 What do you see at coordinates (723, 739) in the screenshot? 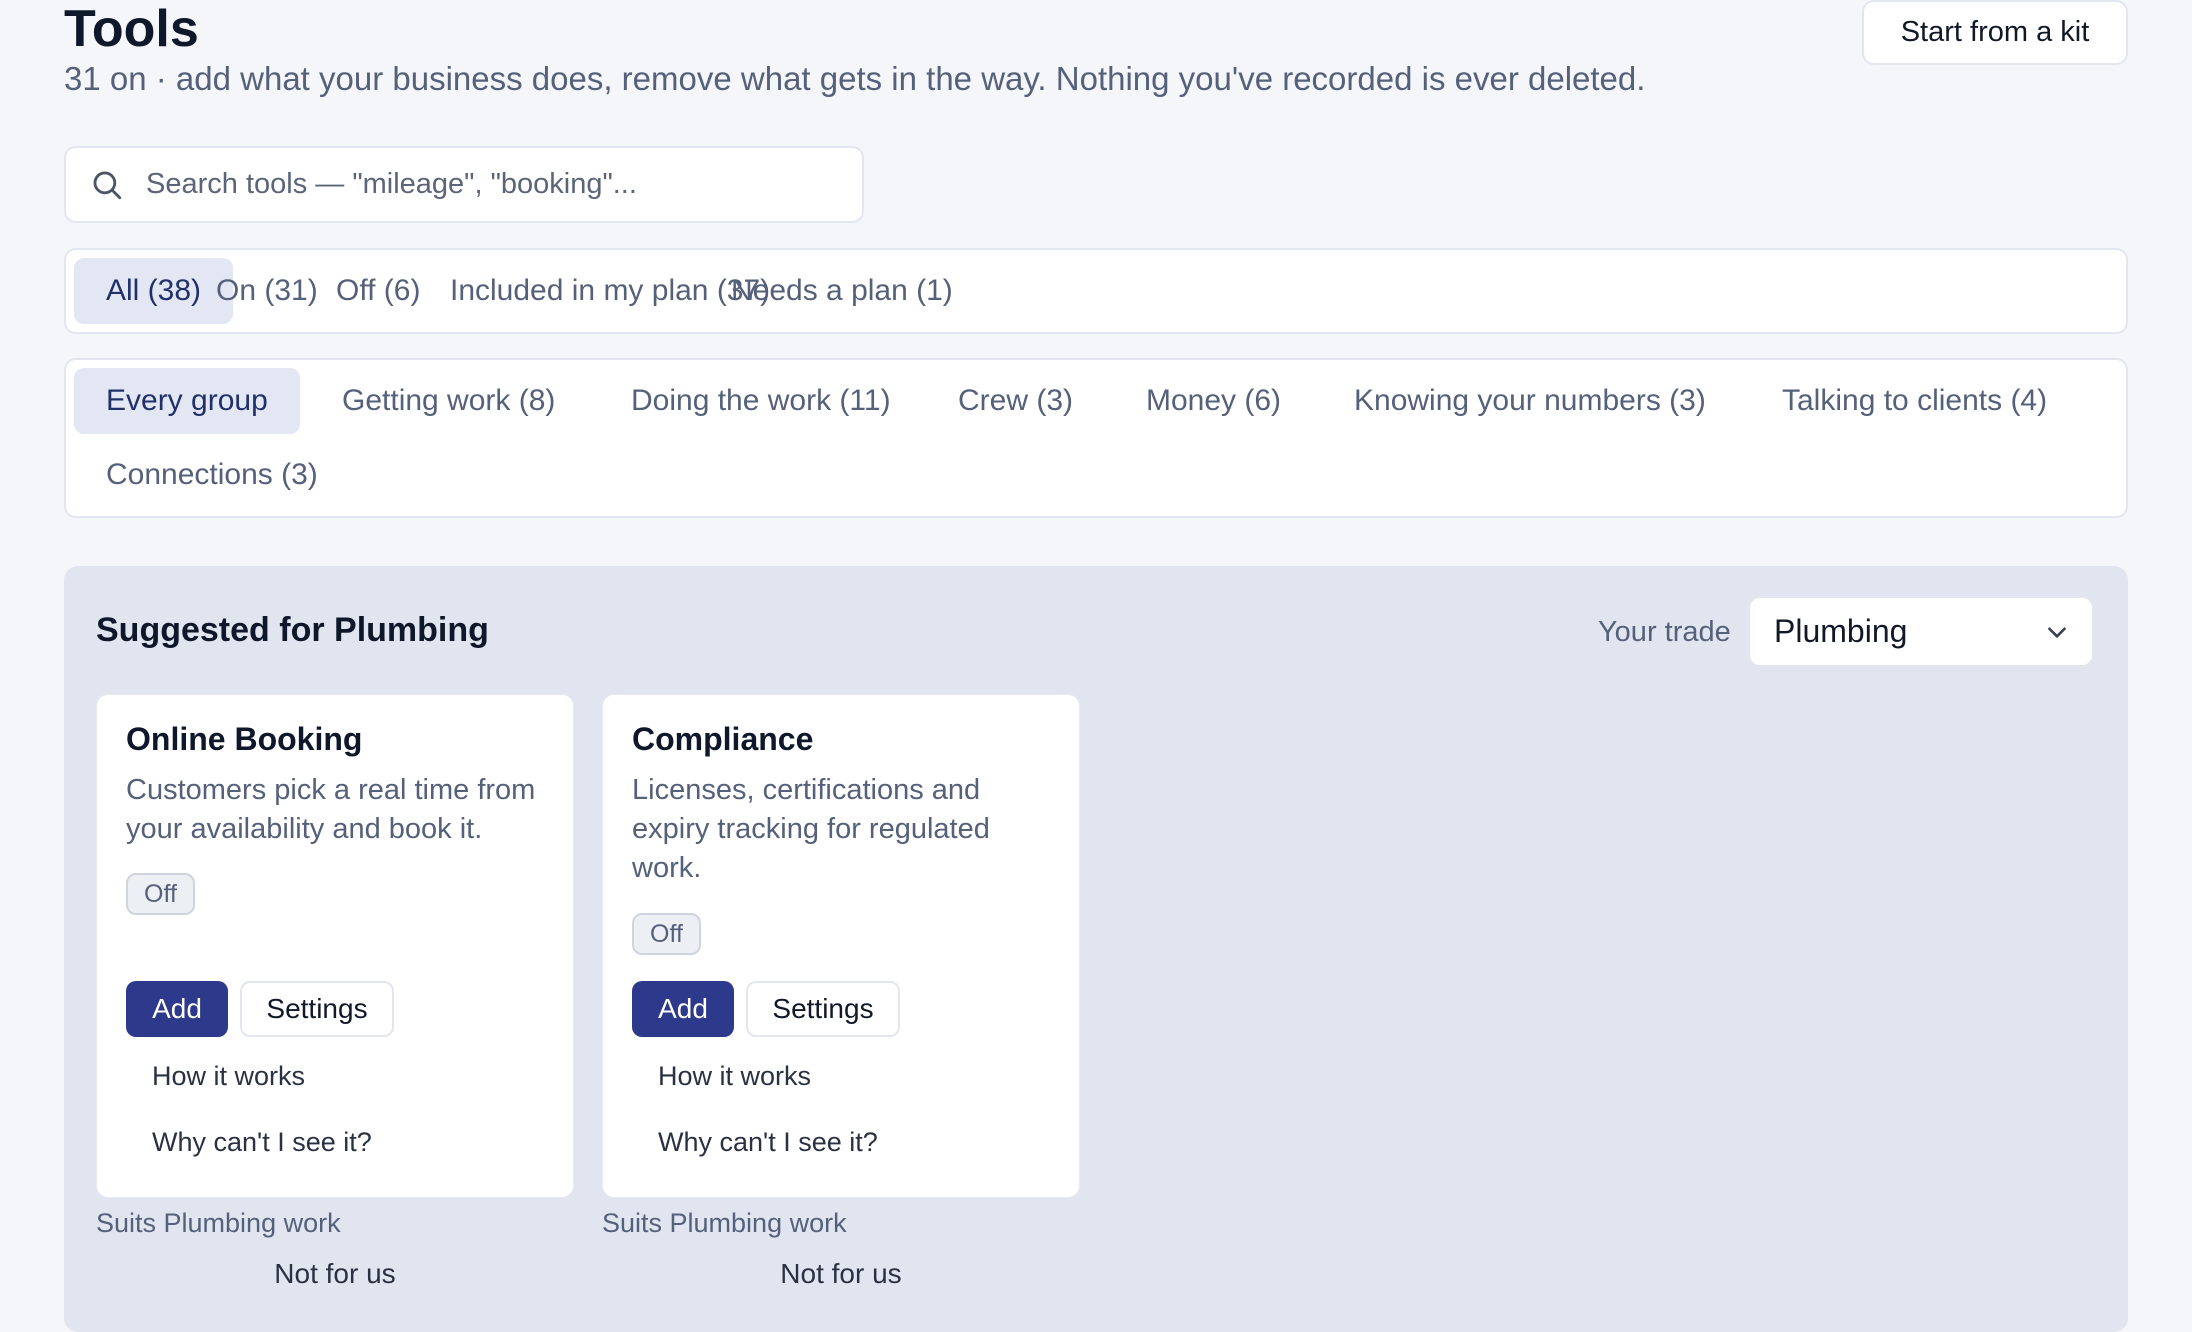
I see `tool-card-title: Compliance` at bounding box center [723, 739].